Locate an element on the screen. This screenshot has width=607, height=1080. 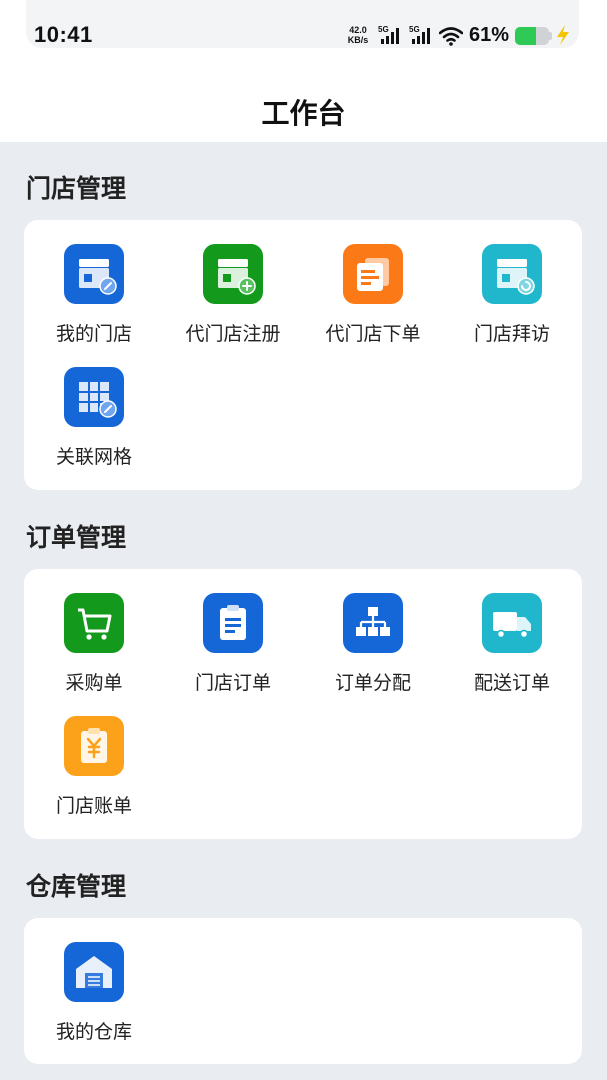
grid-item-label: 代门店注册 is located at coordinates (233, 334).